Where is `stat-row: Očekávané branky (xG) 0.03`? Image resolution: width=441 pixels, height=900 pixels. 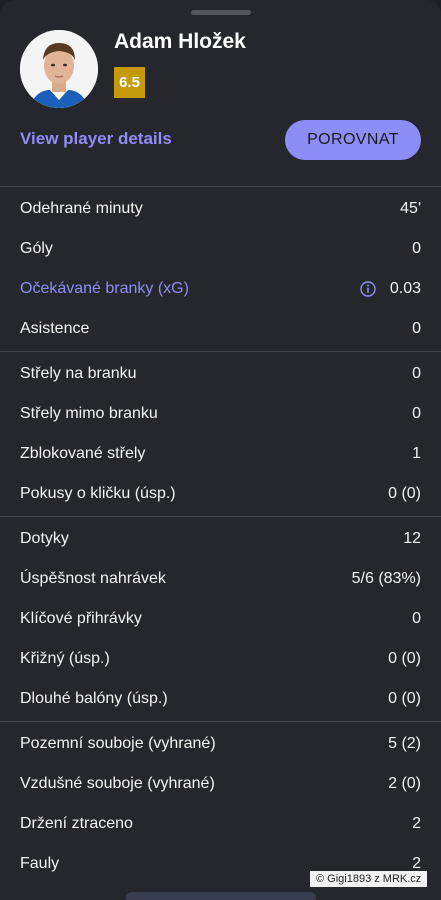
stat-row: Očekávané branky (xG) 0.03 is located at coordinates (220, 289).